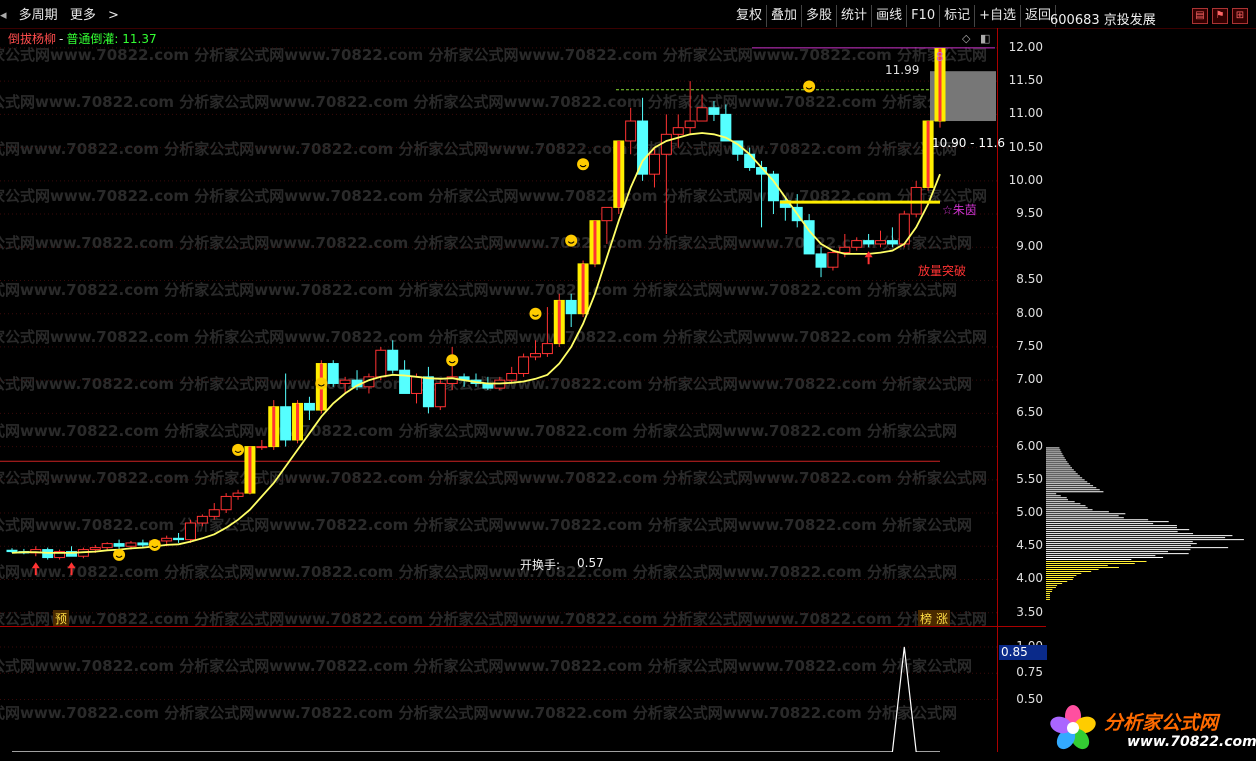  Describe the element at coordinates (1200, 16) in the screenshot. I see `chart-icon: ▤` at that location.